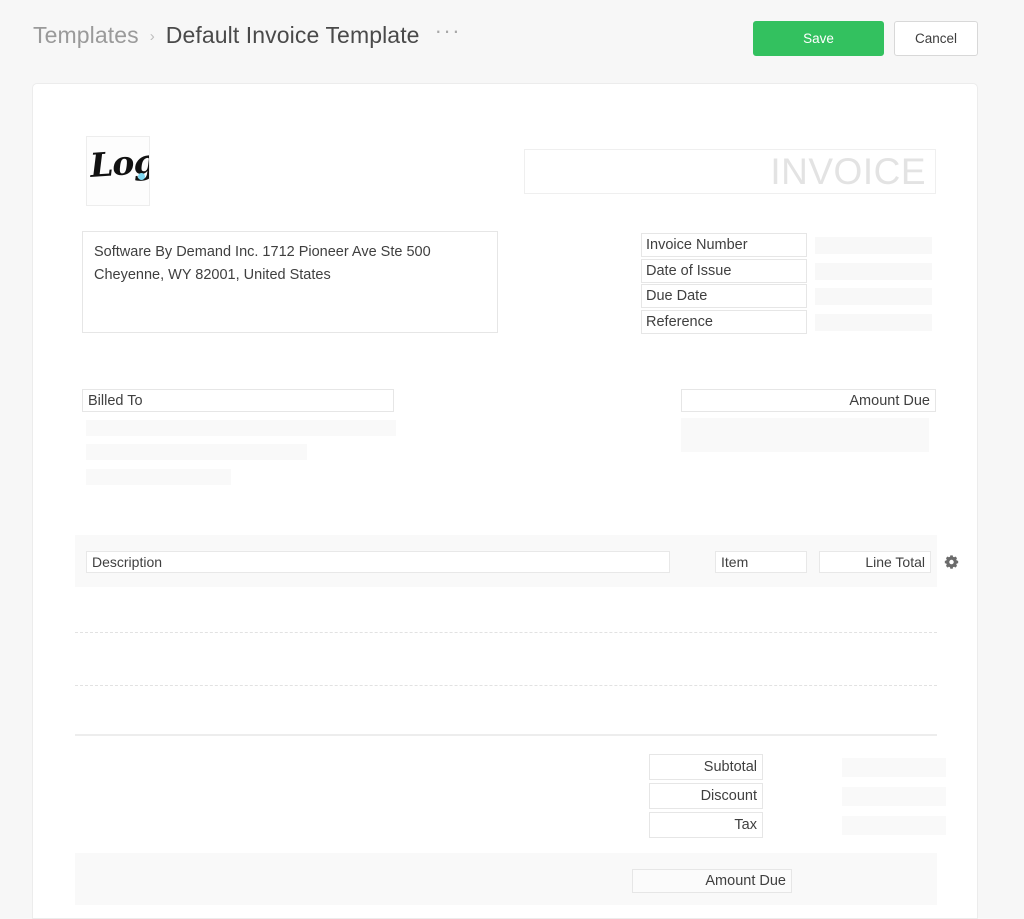  Describe the element at coordinates (506, 879) in the screenshot. I see `grand-total-row: Amount Due` at that location.